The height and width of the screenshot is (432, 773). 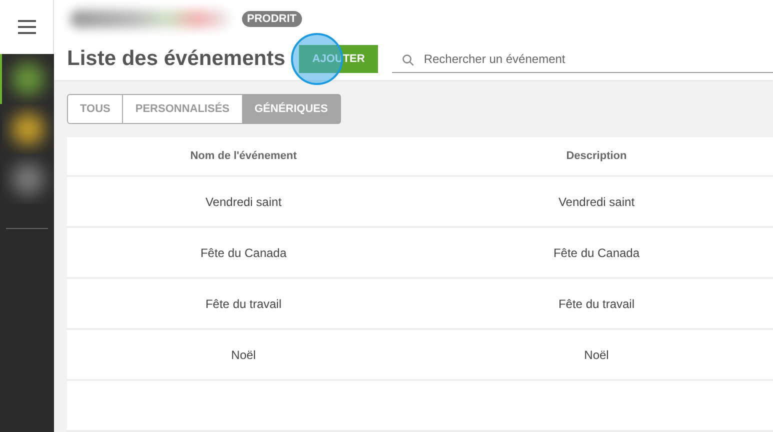 I want to click on filter-tab: GÉNÉRIQUES, so click(x=291, y=109).